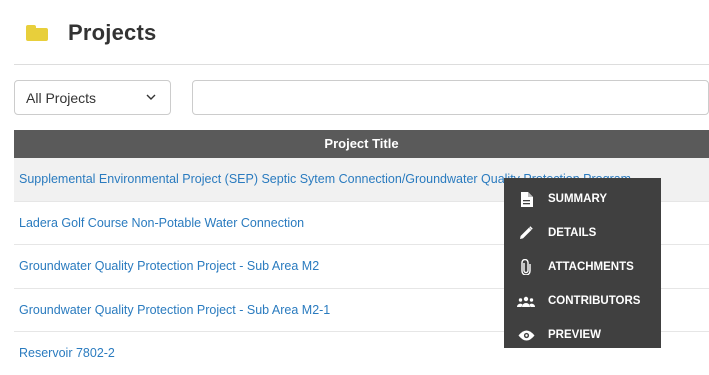 This screenshot has height=375, width=709. I want to click on column-header-project-title: Project Title, so click(361, 144).